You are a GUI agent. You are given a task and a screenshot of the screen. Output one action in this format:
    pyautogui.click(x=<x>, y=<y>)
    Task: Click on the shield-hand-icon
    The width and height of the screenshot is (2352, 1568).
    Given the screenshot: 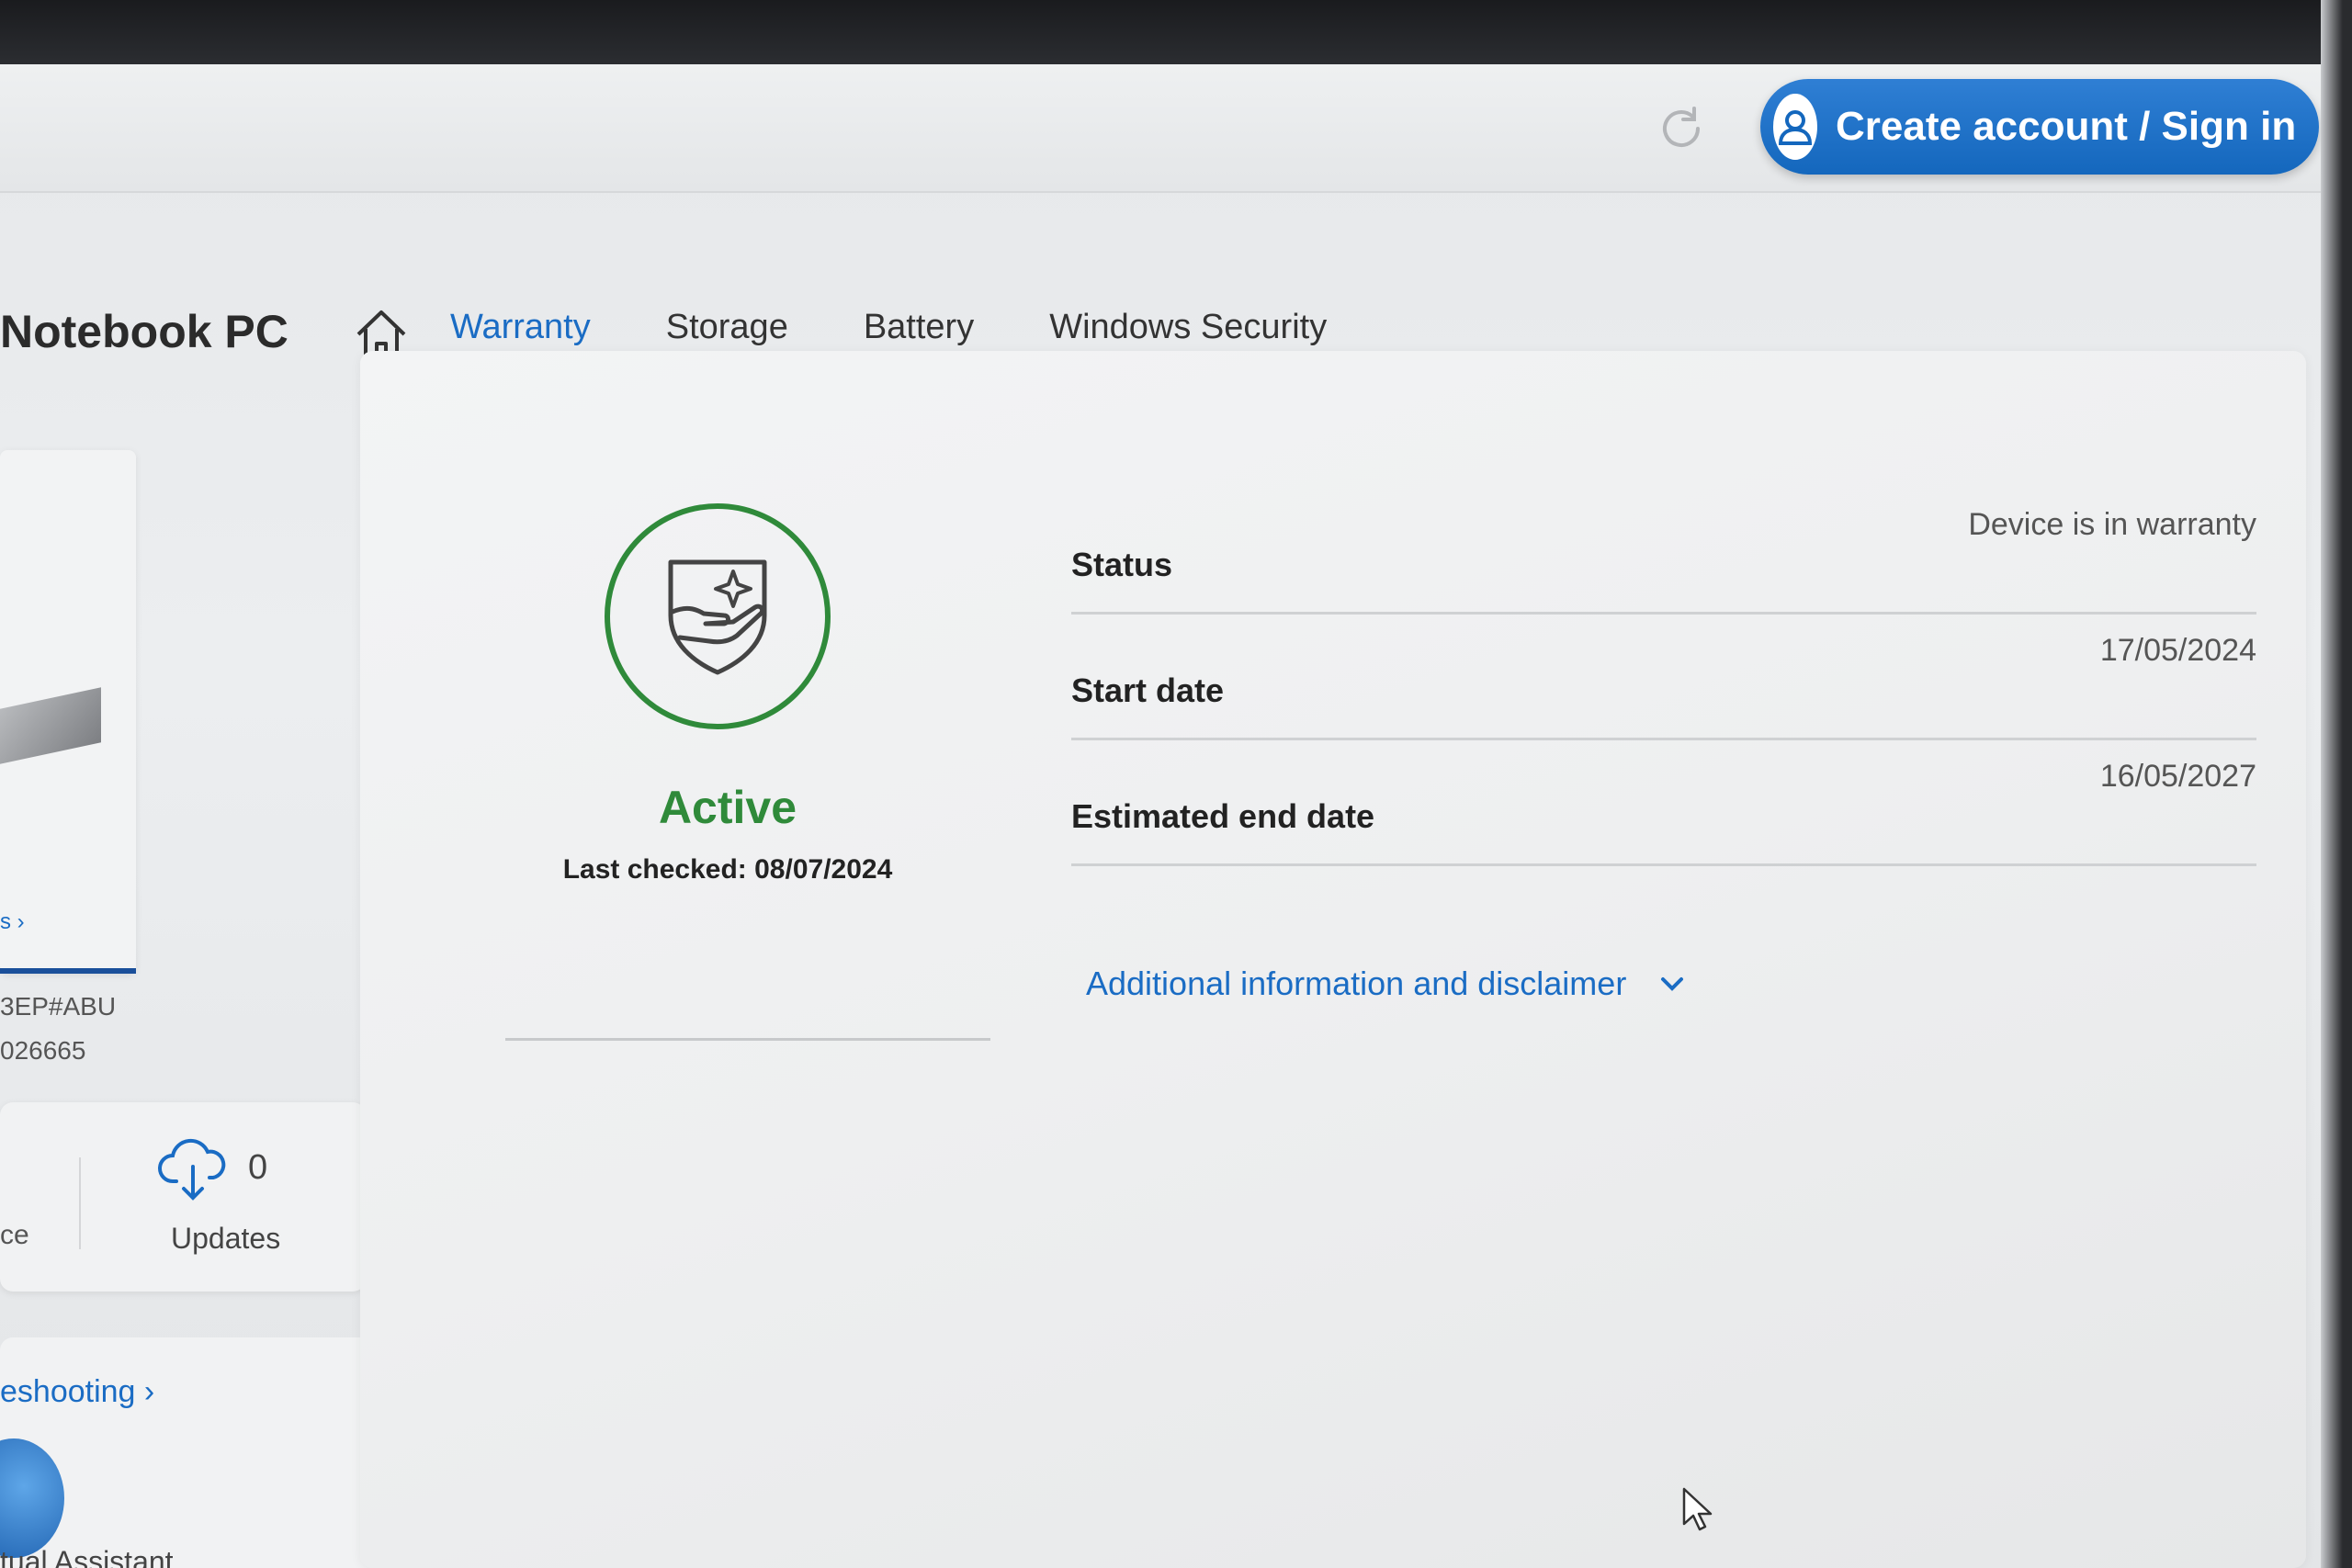 What is the action you would take?
    pyautogui.click(x=718, y=617)
    